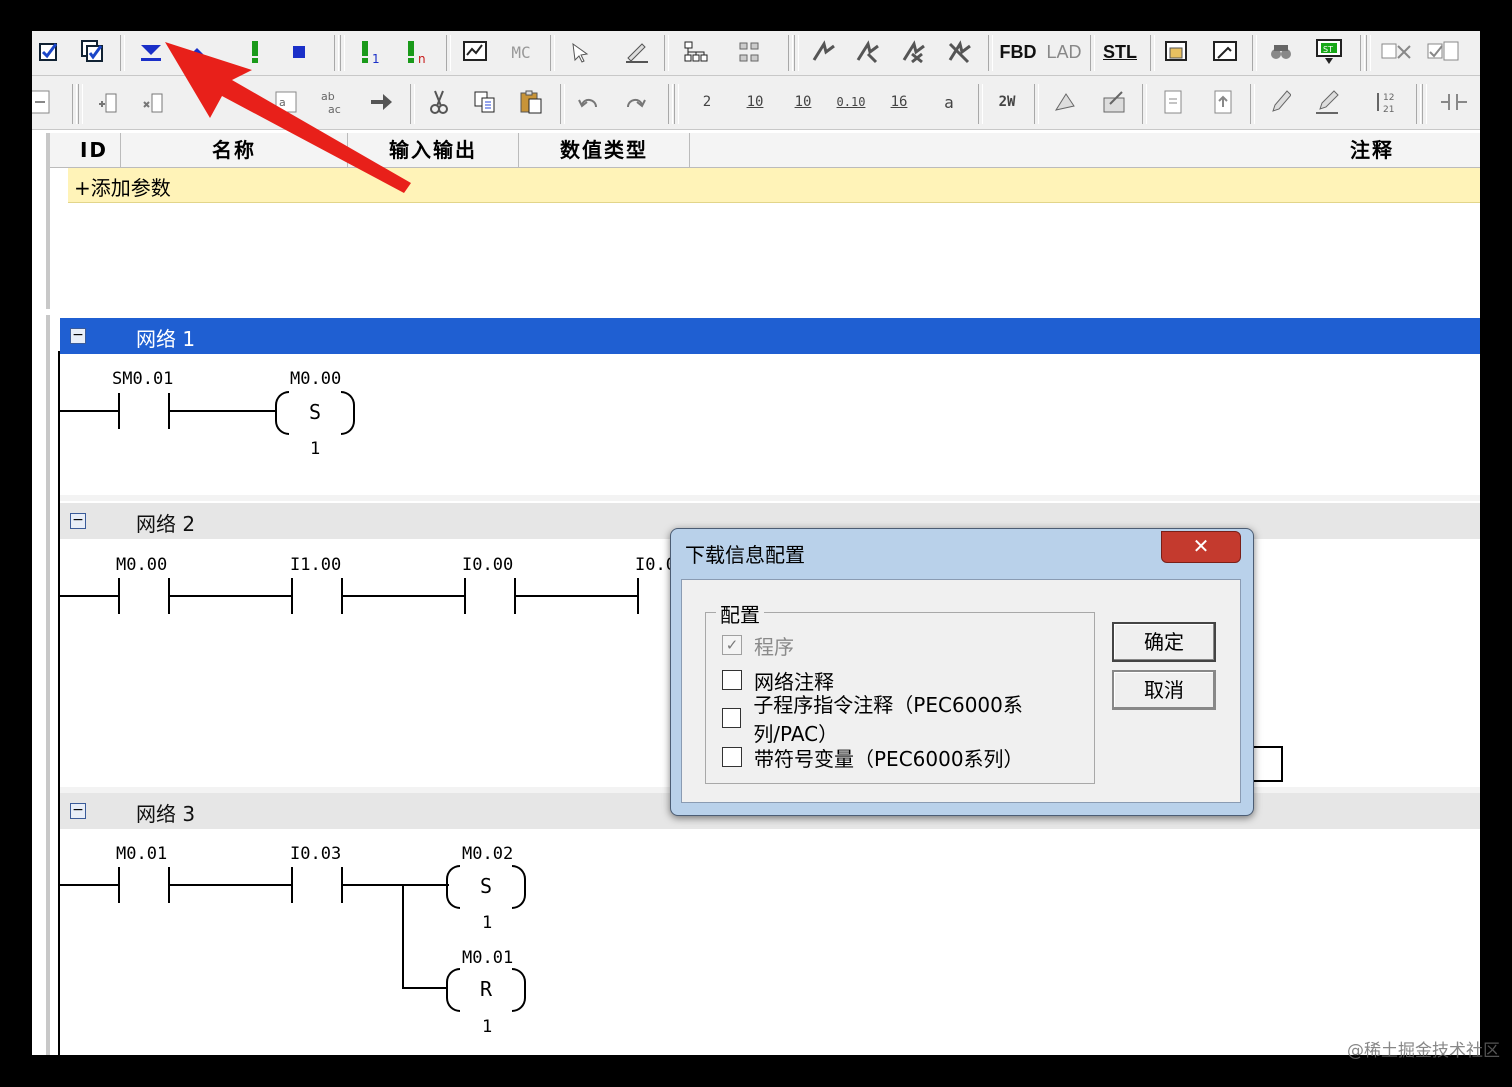  Describe the element at coordinates (774, 646) in the screenshot. I see `program-label: 程序` at that location.